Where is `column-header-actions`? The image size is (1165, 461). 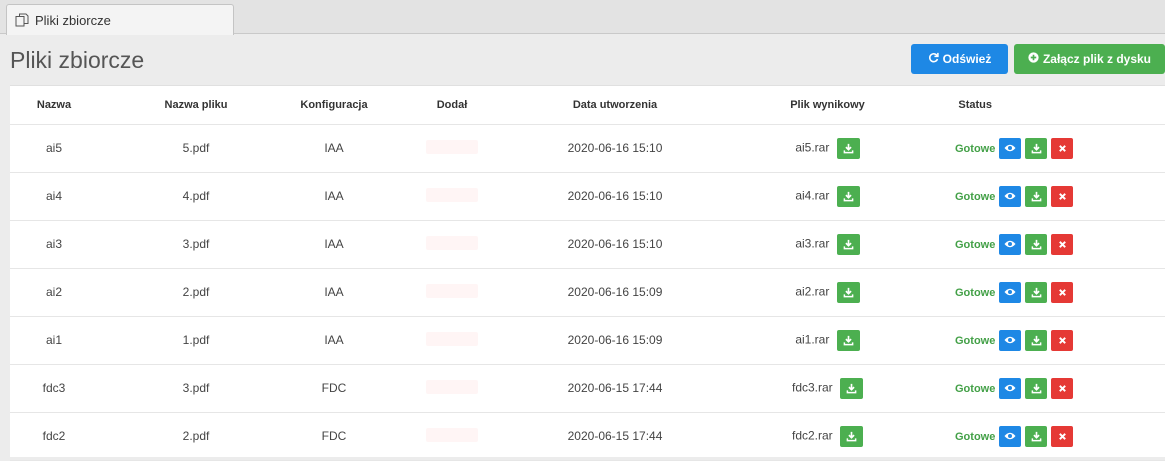
column-header-actions is located at coordinates (1080, 105).